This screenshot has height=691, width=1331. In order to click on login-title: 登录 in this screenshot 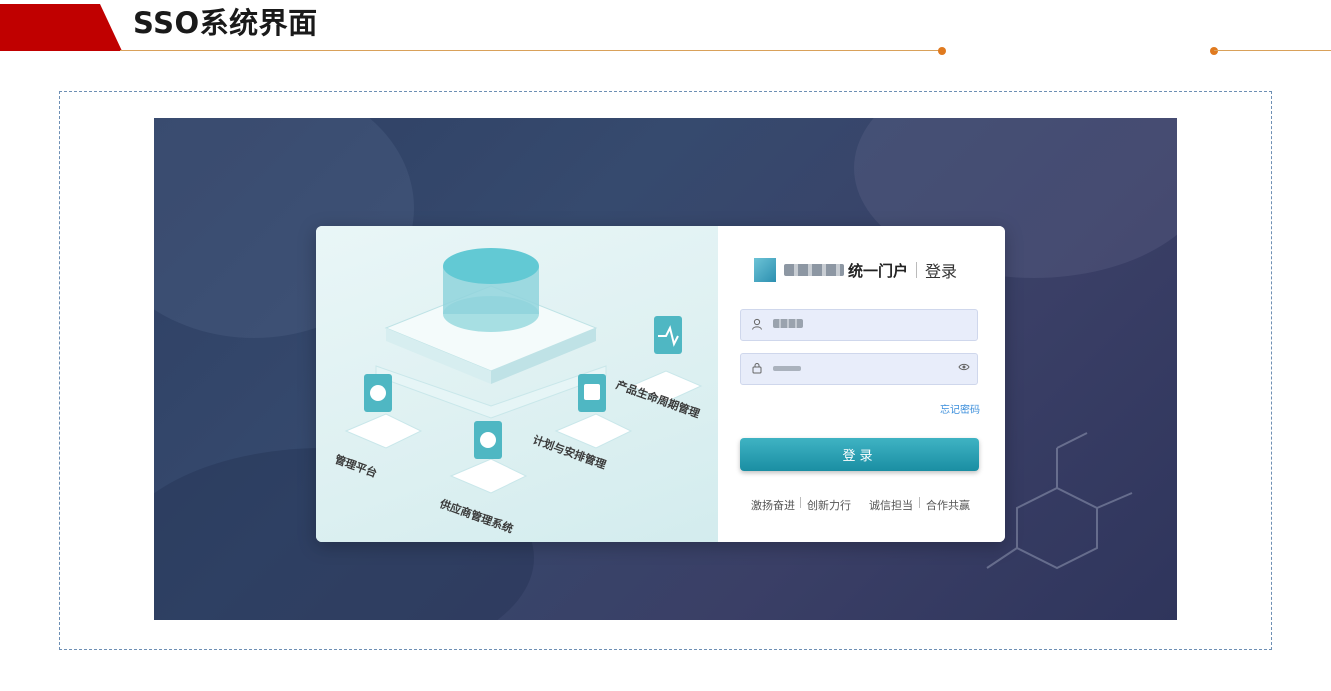, I will do `click(941, 271)`.